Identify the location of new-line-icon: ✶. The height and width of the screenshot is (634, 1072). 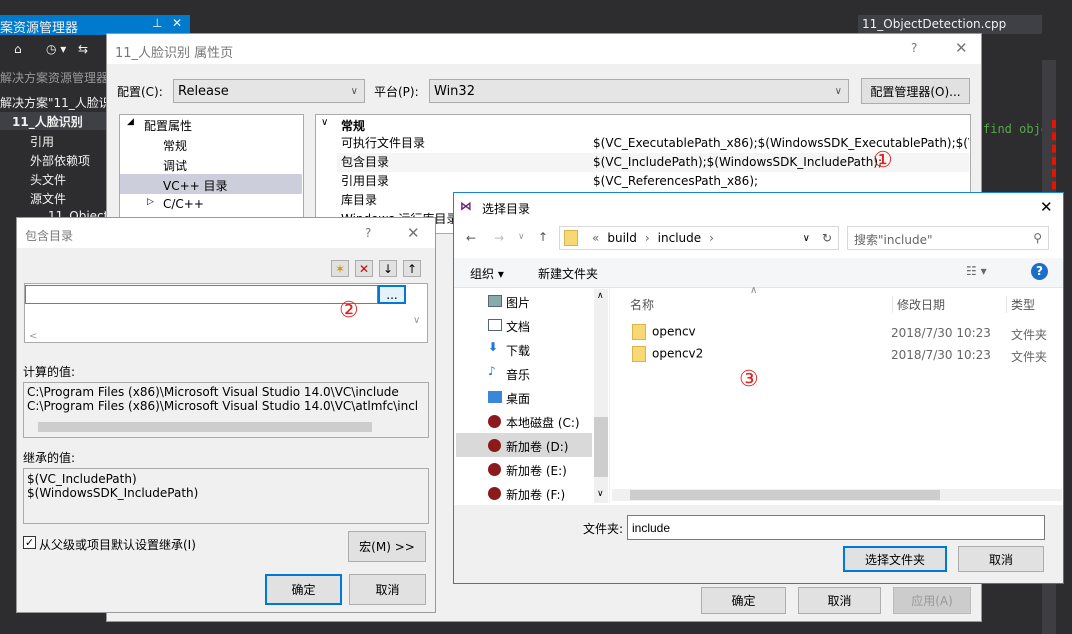
(340, 268).